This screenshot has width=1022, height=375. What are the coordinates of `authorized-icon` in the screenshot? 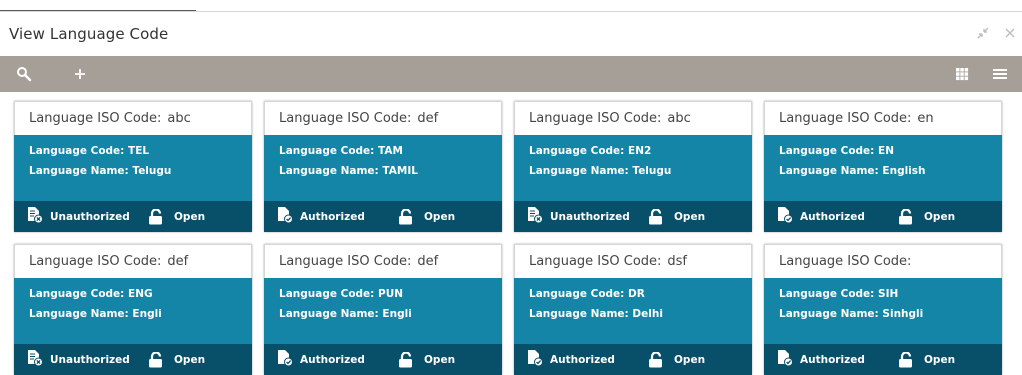 It's located at (785, 358).